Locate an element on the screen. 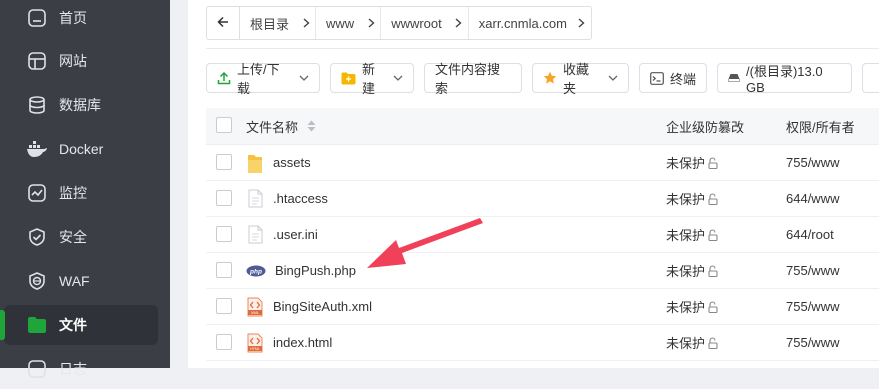  file-icon is located at coordinates (255, 235).